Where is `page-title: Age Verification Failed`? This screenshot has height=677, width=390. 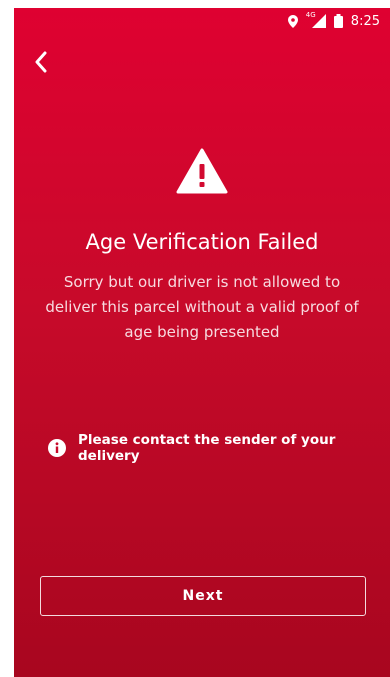 page-title: Age Verification Failed is located at coordinates (202, 242).